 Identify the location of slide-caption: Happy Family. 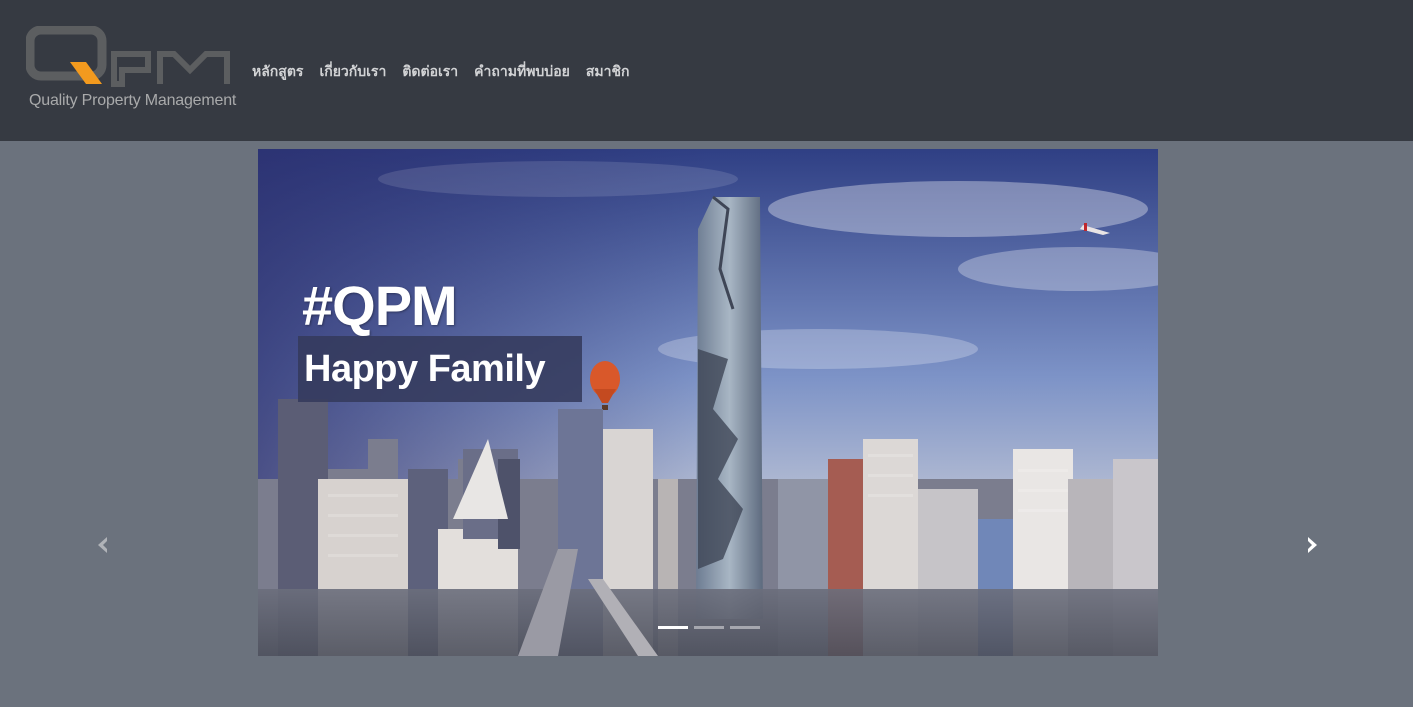
(425, 369).